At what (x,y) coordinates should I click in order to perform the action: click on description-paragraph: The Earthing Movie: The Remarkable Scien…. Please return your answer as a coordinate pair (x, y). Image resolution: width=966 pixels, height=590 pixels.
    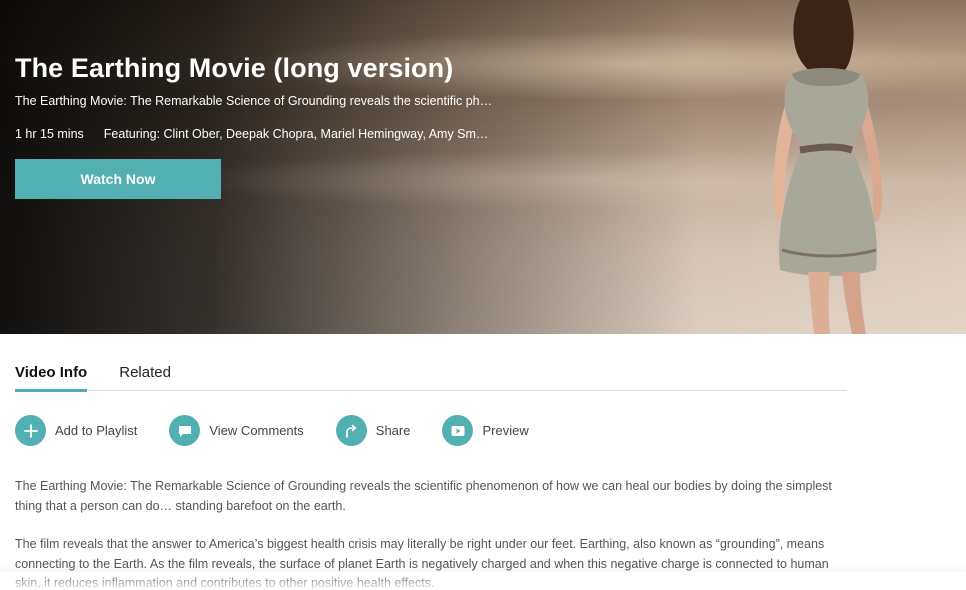
    Looking at the image, I should click on (423, 496).